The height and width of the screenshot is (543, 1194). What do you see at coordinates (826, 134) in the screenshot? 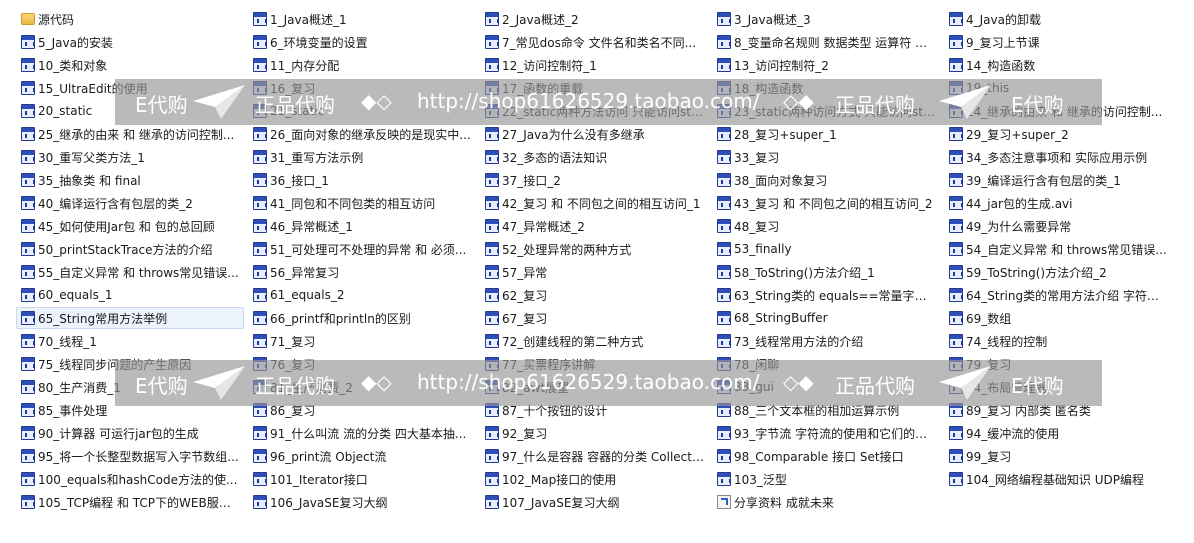
I see `file-item: 28_复习+super_1` at bounding box center [826, 134].